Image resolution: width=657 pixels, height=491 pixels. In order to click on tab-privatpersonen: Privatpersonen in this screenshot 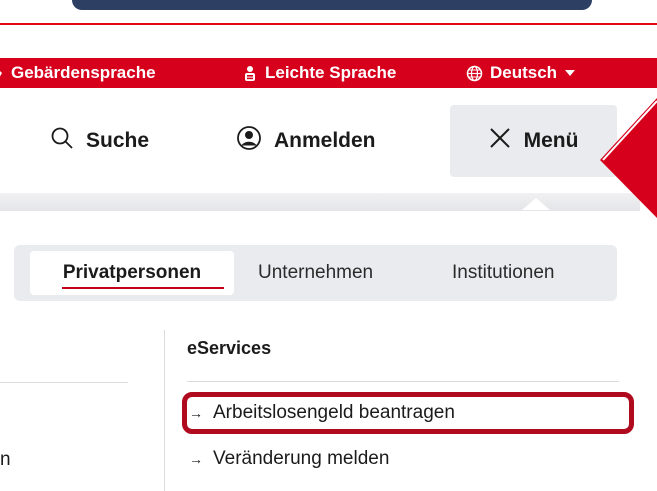, I will do `click(132, 273)`.